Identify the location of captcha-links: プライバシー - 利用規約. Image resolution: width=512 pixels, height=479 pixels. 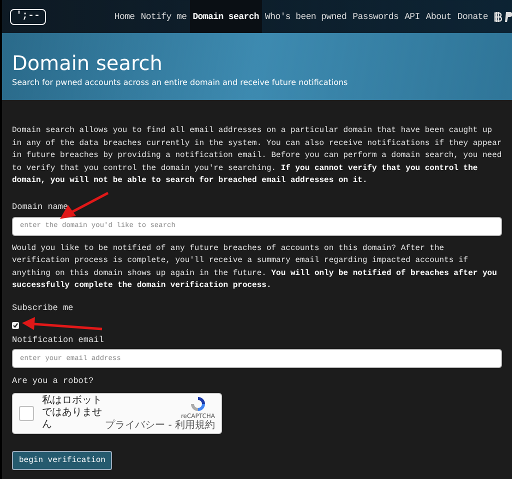
(160, 426).